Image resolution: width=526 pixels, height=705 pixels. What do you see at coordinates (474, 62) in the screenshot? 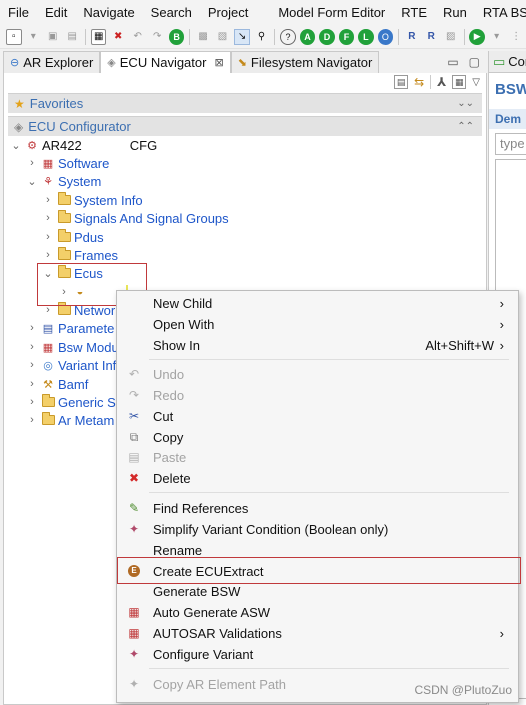
I see `maximize-icon: ▢` at bounding box center [474, 62].